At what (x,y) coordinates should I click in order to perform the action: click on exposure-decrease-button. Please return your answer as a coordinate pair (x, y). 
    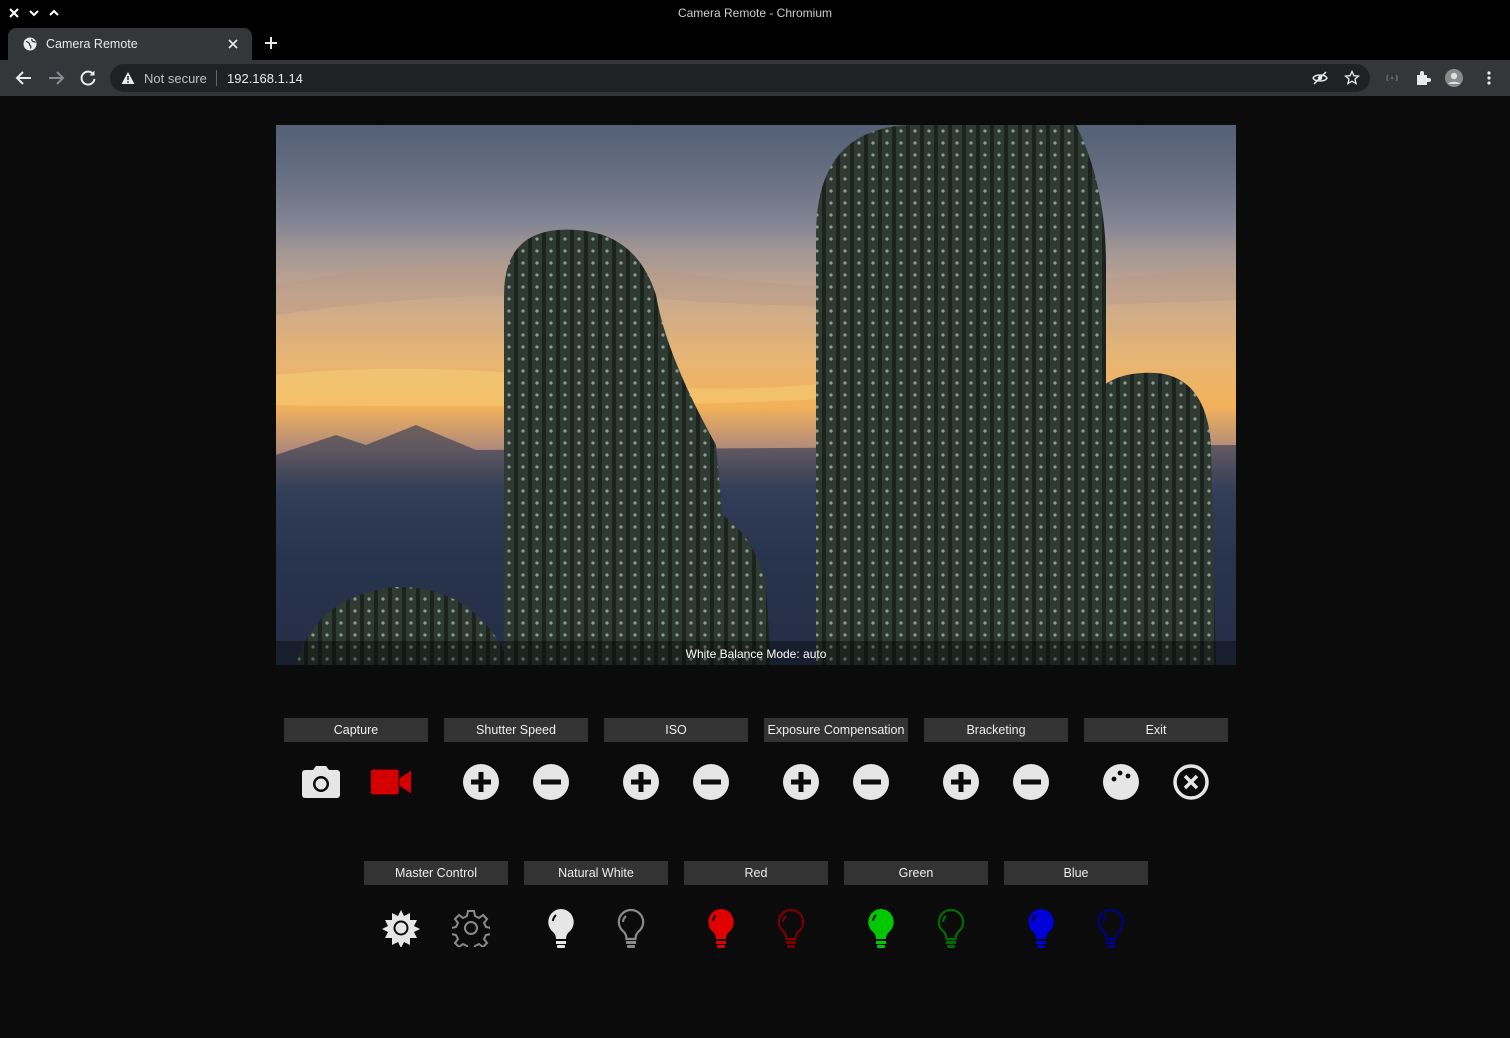
    Looking at the image, I should click on (871, 782).